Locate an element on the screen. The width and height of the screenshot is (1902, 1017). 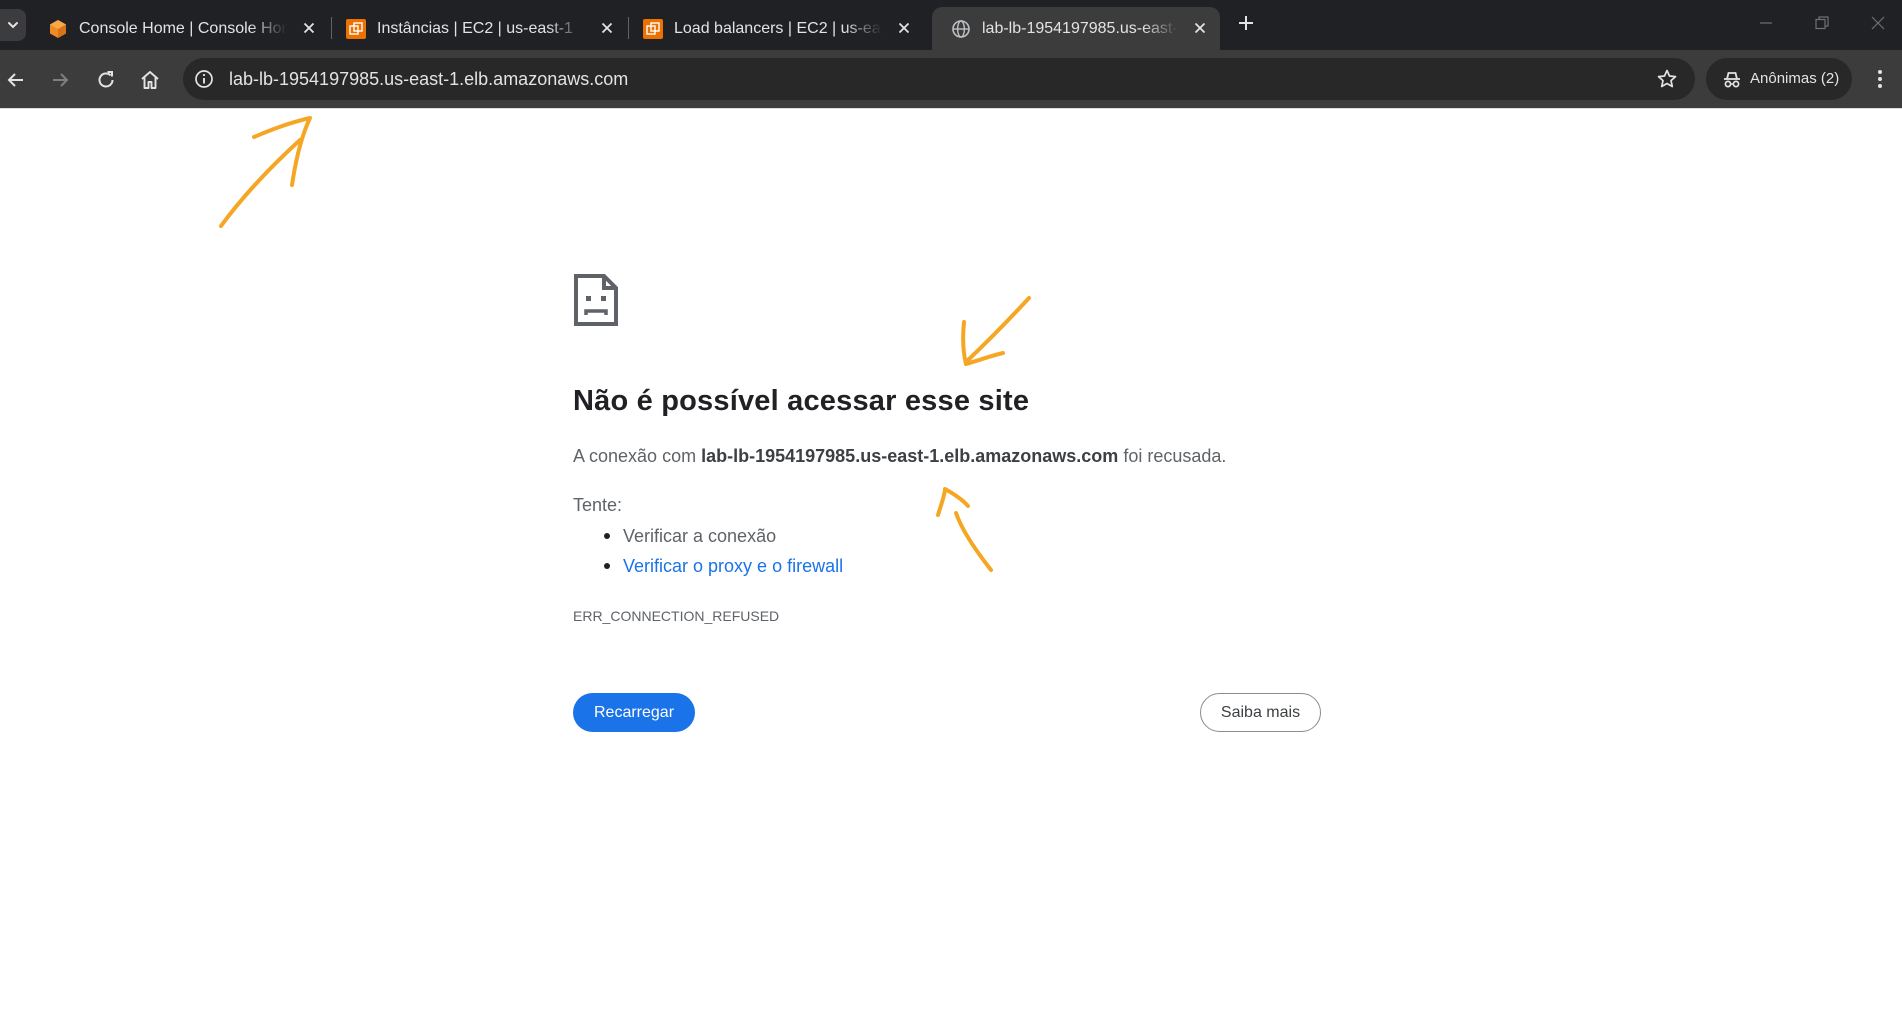
error-desc-prefix: A conexão com is located at coordinates (635, 456).